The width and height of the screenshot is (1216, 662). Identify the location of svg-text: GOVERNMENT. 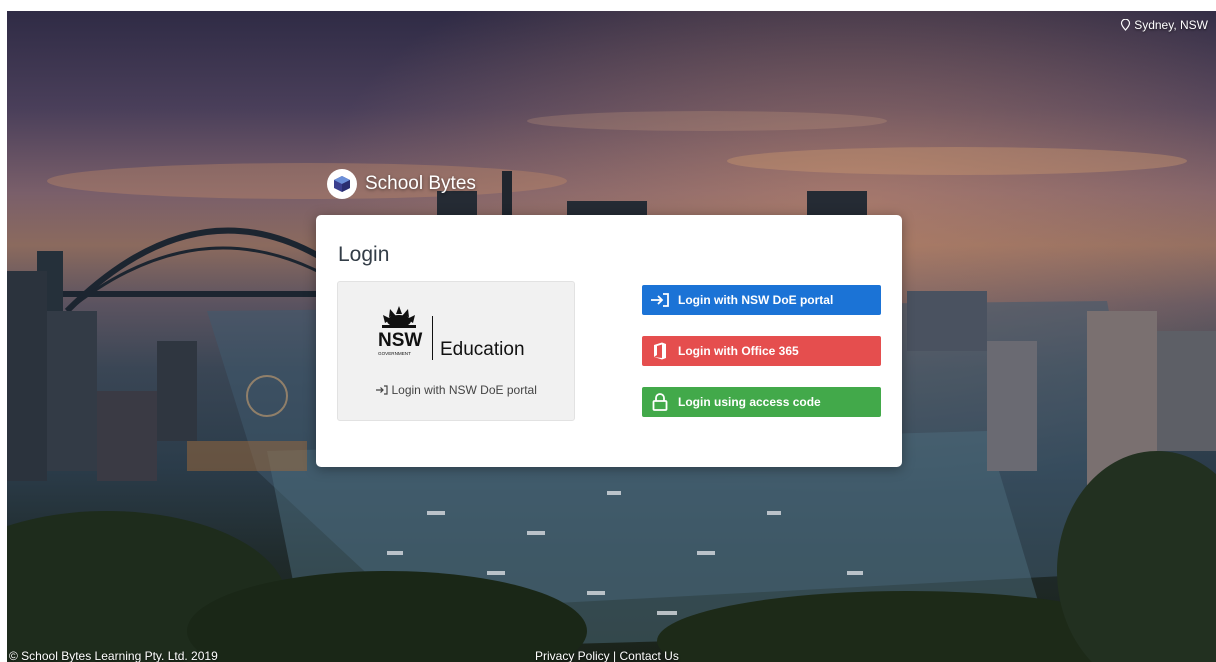
(394, 353).